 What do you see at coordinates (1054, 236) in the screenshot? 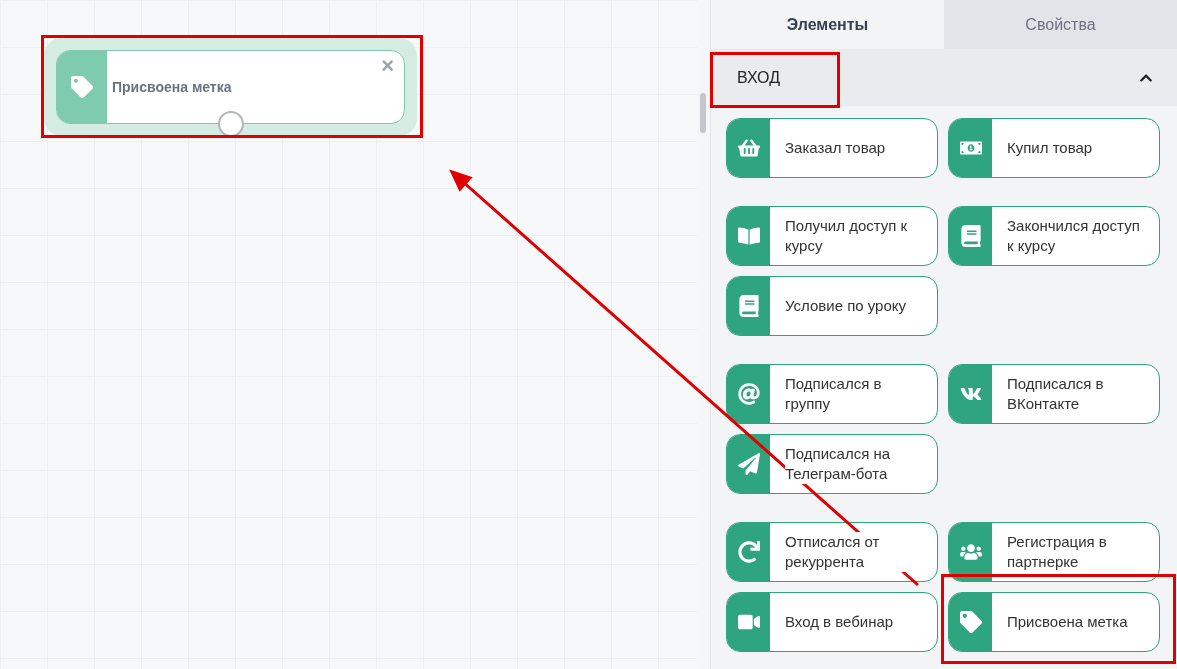
I see `element-card: Закончился доступ к курсу` at bounding box center [1054, 236].